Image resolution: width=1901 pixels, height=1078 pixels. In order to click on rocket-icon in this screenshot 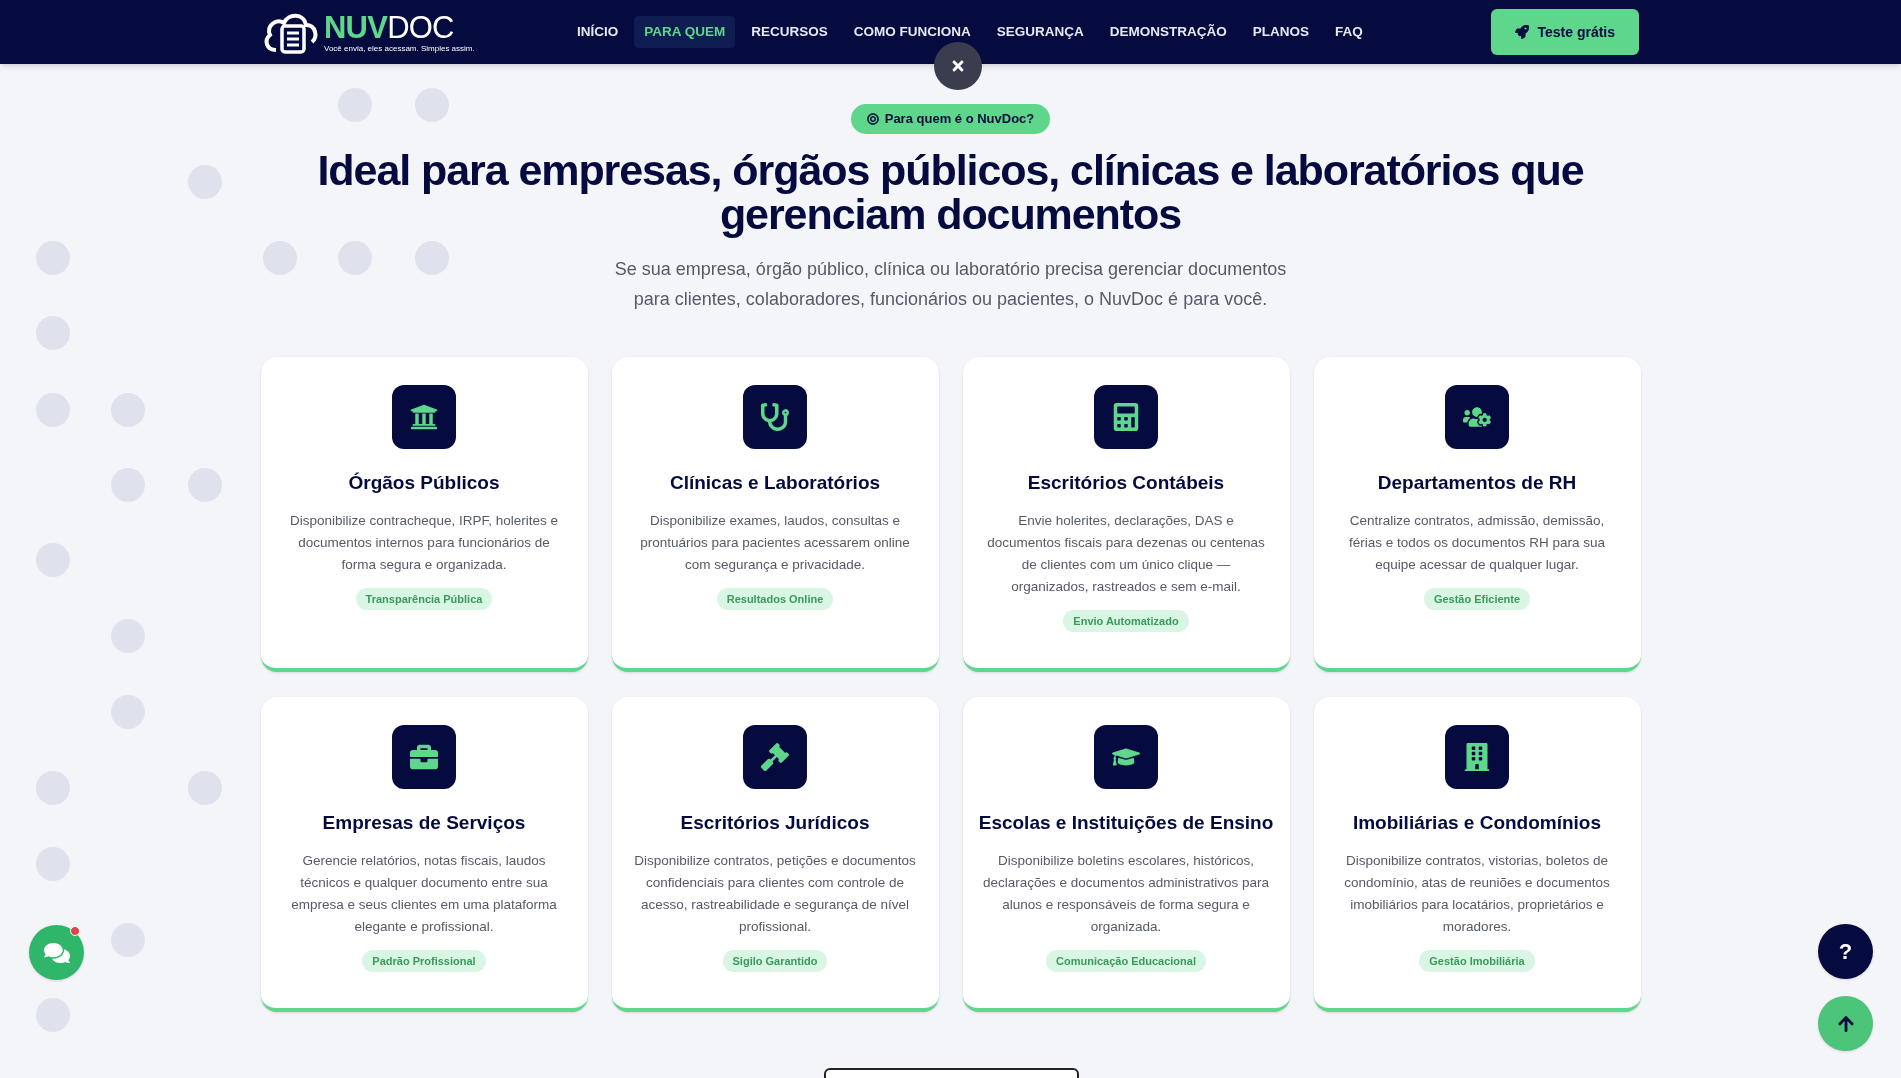, I will do `click(1522, 32)`.